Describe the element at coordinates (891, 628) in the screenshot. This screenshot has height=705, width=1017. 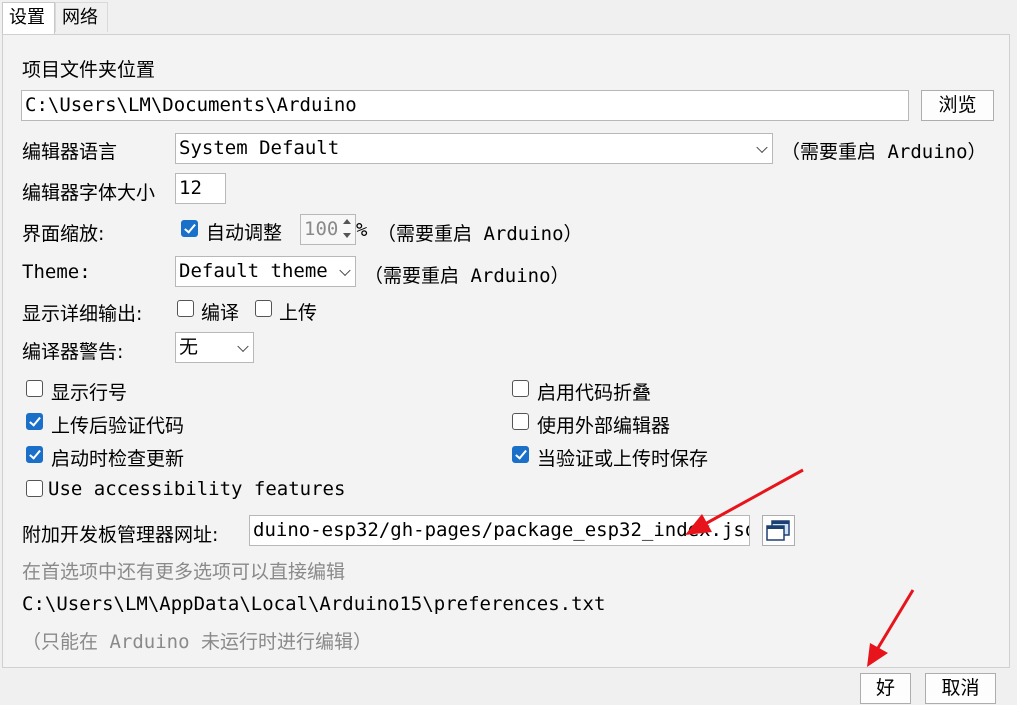
I see `annotation-arrow-ok` at that location.